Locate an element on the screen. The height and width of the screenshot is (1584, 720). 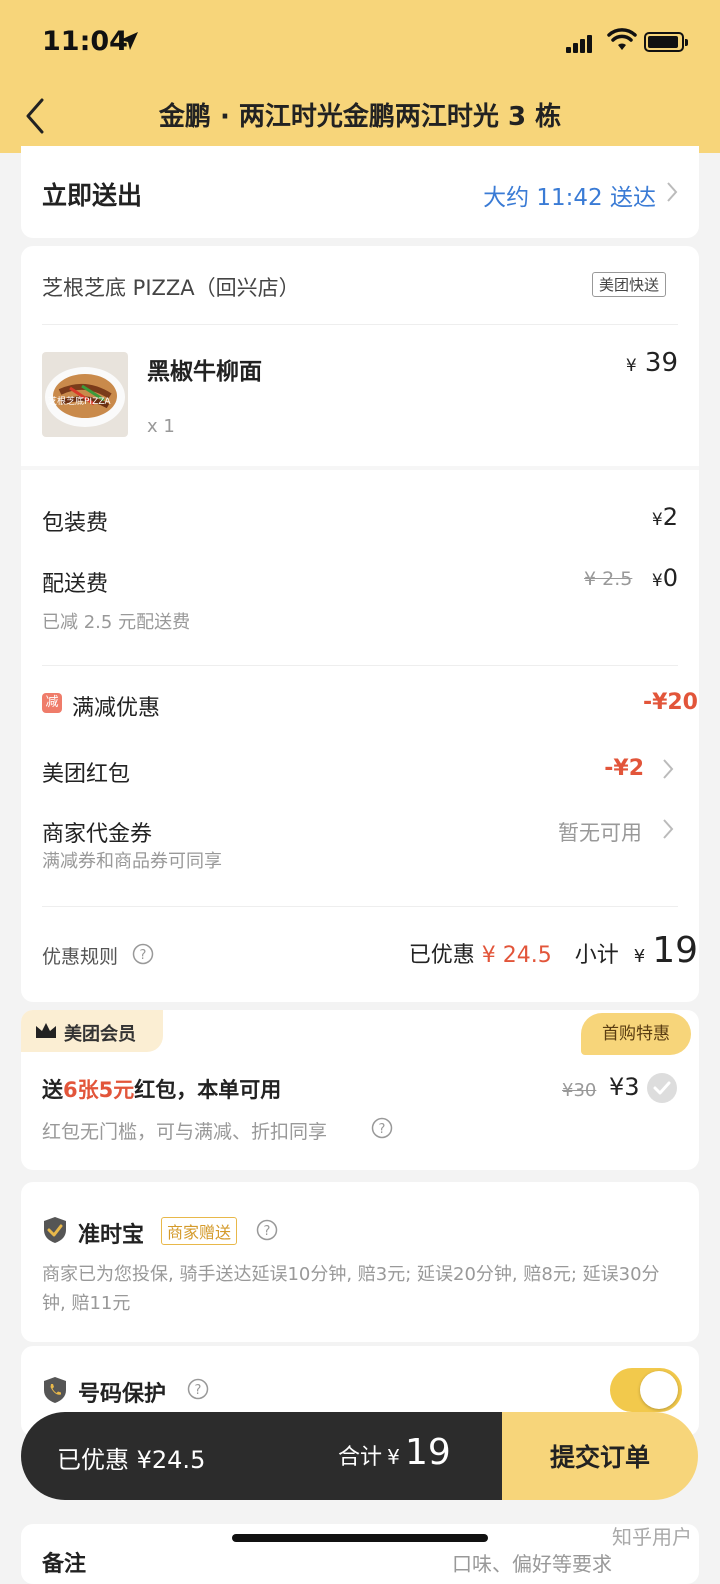
wifi-icon is located at coordinates (622, 39).